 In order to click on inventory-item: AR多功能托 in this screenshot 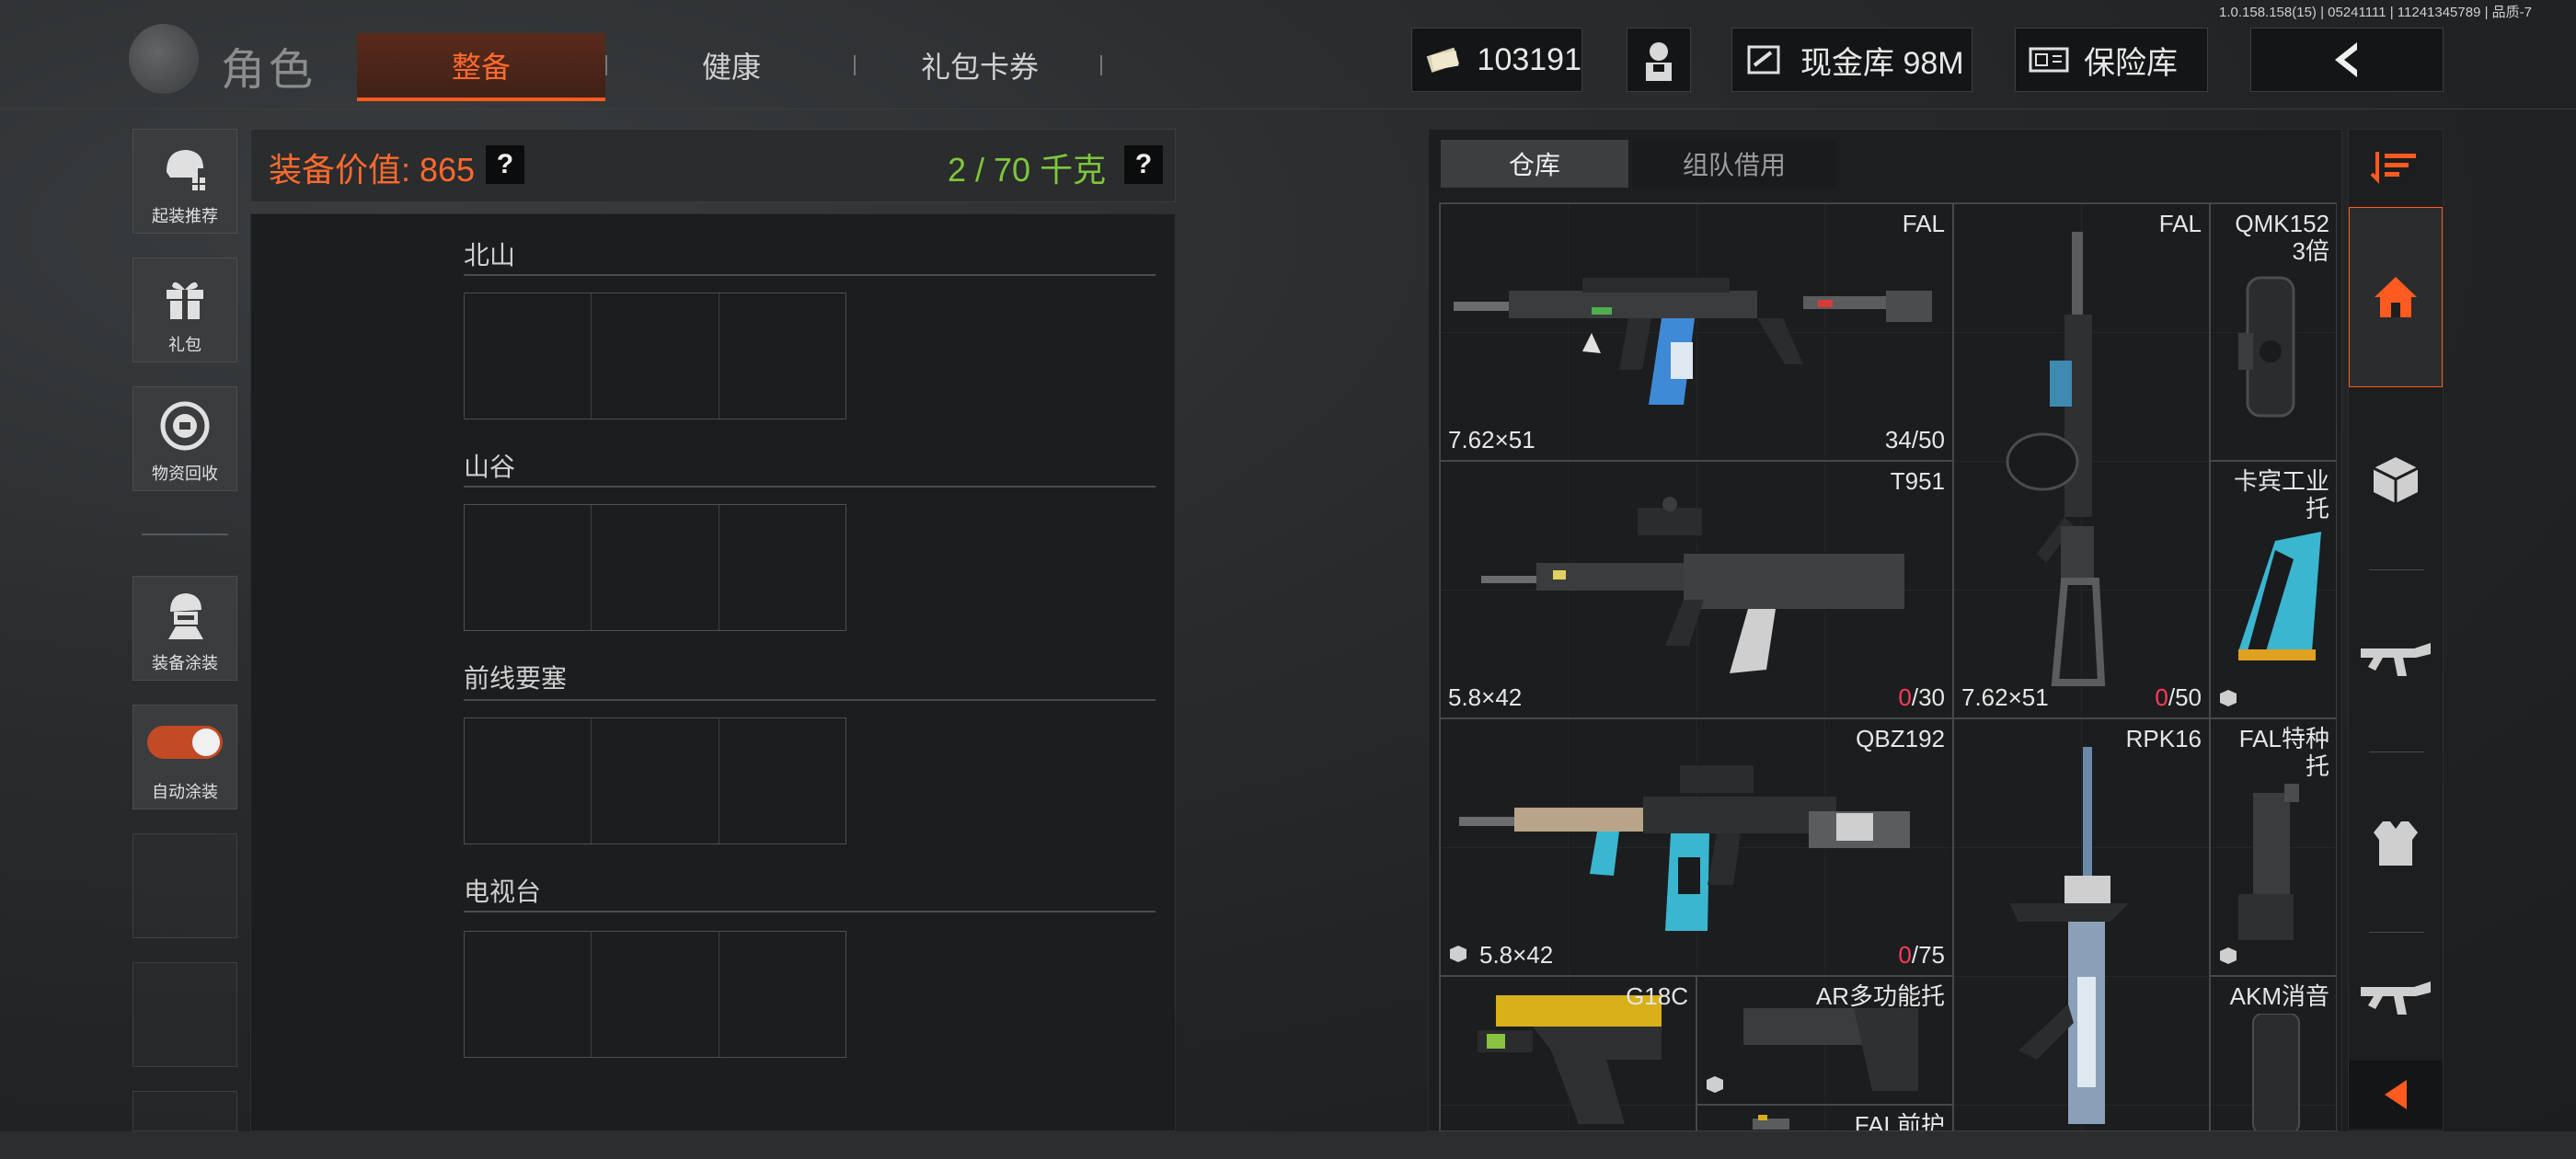, I will do `click(1824, 1040)`.